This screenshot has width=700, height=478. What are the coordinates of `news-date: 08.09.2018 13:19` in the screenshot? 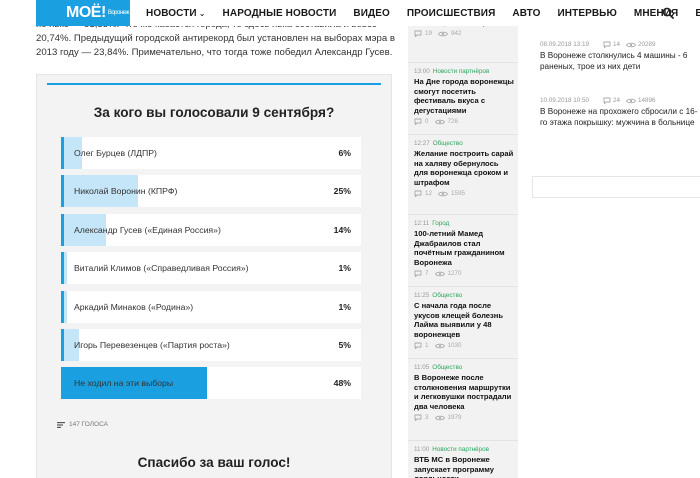 It's located at (565, 44).